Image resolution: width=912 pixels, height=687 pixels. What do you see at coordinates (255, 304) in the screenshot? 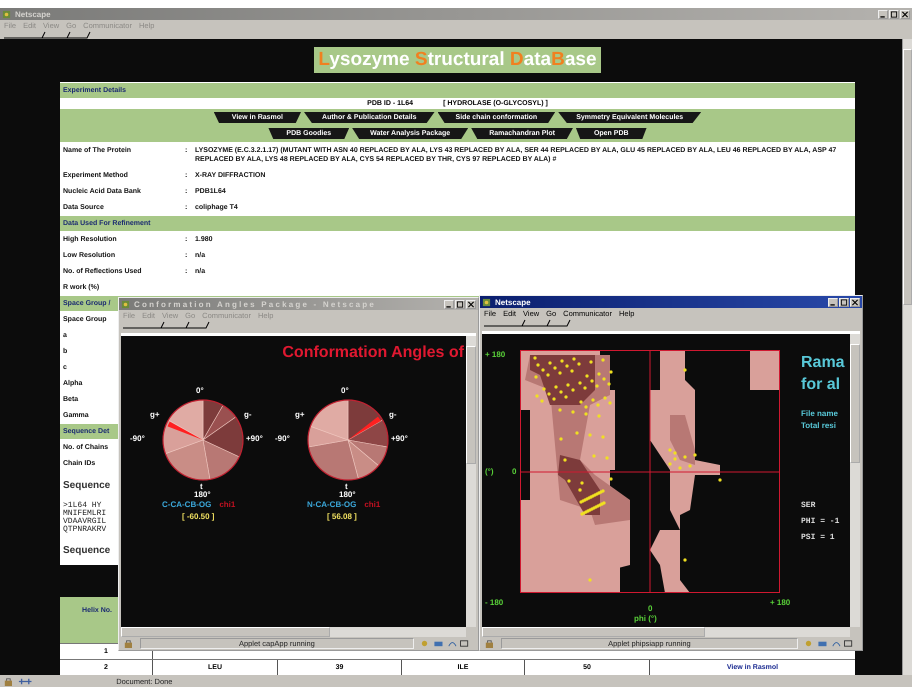
I see `window-title: Conformation Angles Package - Netscape` at bounding box center [255, 304].